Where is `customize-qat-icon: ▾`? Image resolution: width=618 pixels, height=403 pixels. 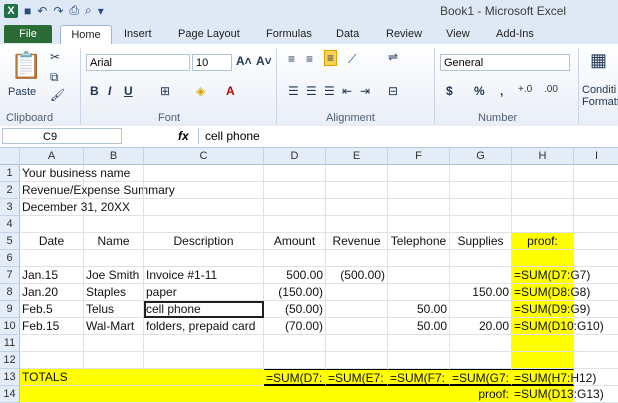 customize-qat-icon: ▾ is located at coordinates (101, 11).